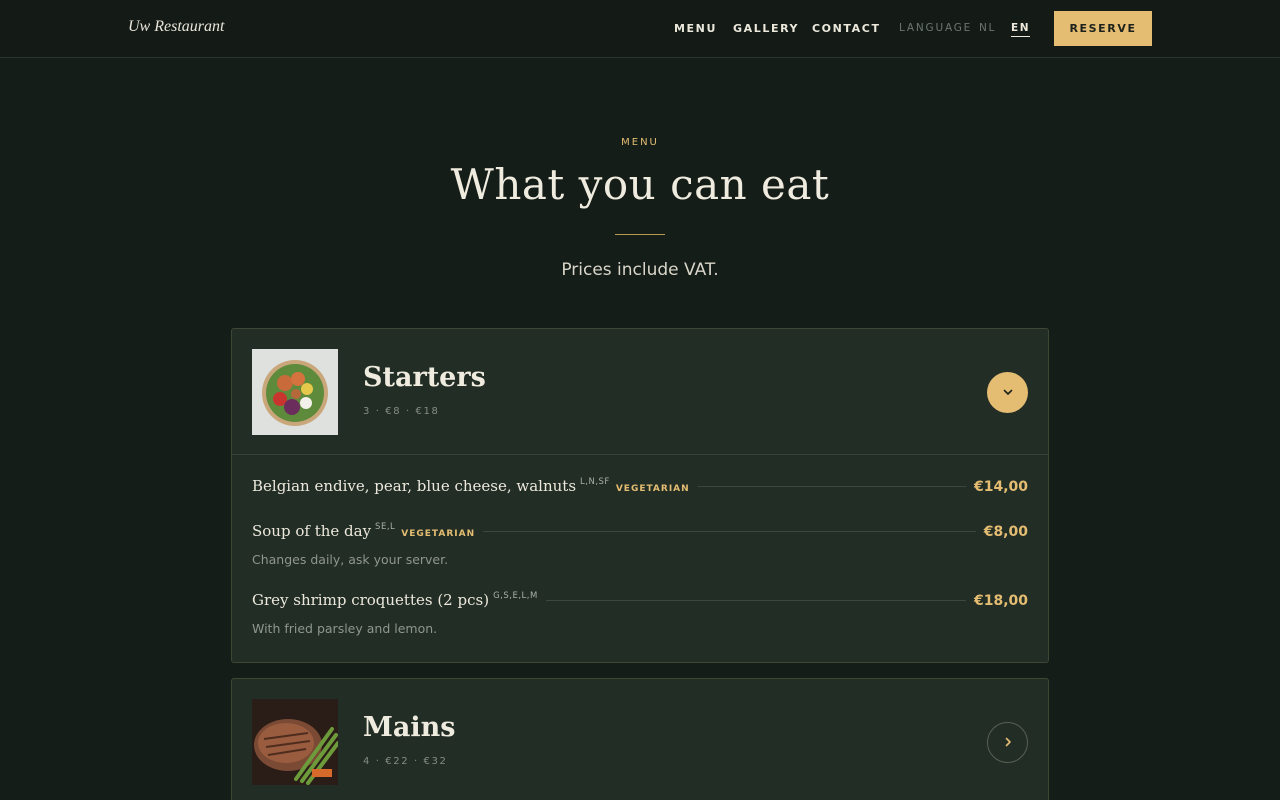  I want to click on page-subtitle: Prices include VAT., so click(640, 270).